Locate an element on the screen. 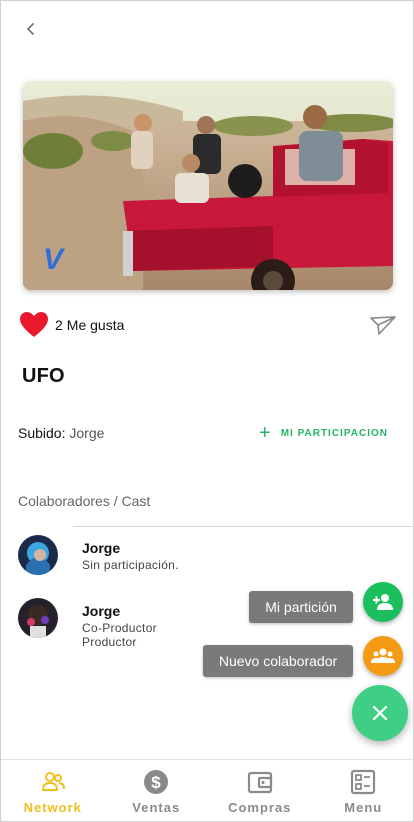 This screenshot has width=414, height=822. send-icon is located at coordinates (383, 326).